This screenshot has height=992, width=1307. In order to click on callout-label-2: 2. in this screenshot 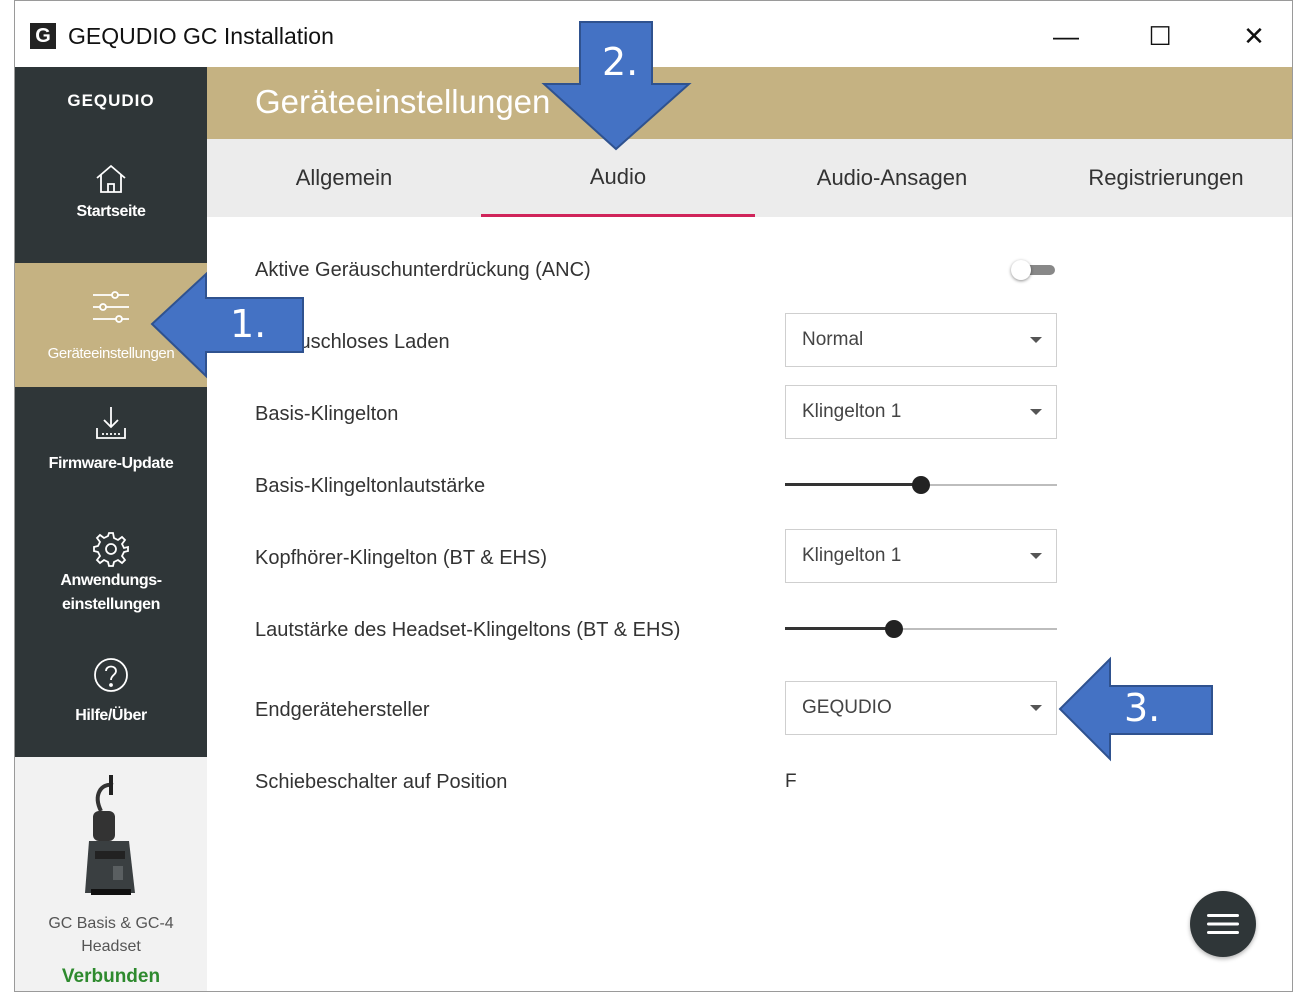, I will do `click(620, 62)`.